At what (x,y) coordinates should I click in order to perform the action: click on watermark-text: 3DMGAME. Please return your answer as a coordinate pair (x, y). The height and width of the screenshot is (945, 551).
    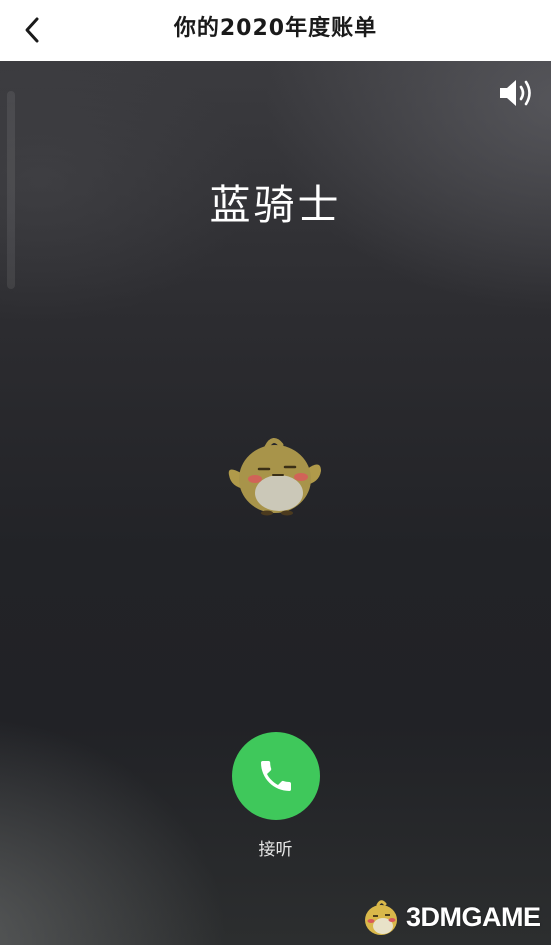
    Looking at the image, I should click on (473, 917).